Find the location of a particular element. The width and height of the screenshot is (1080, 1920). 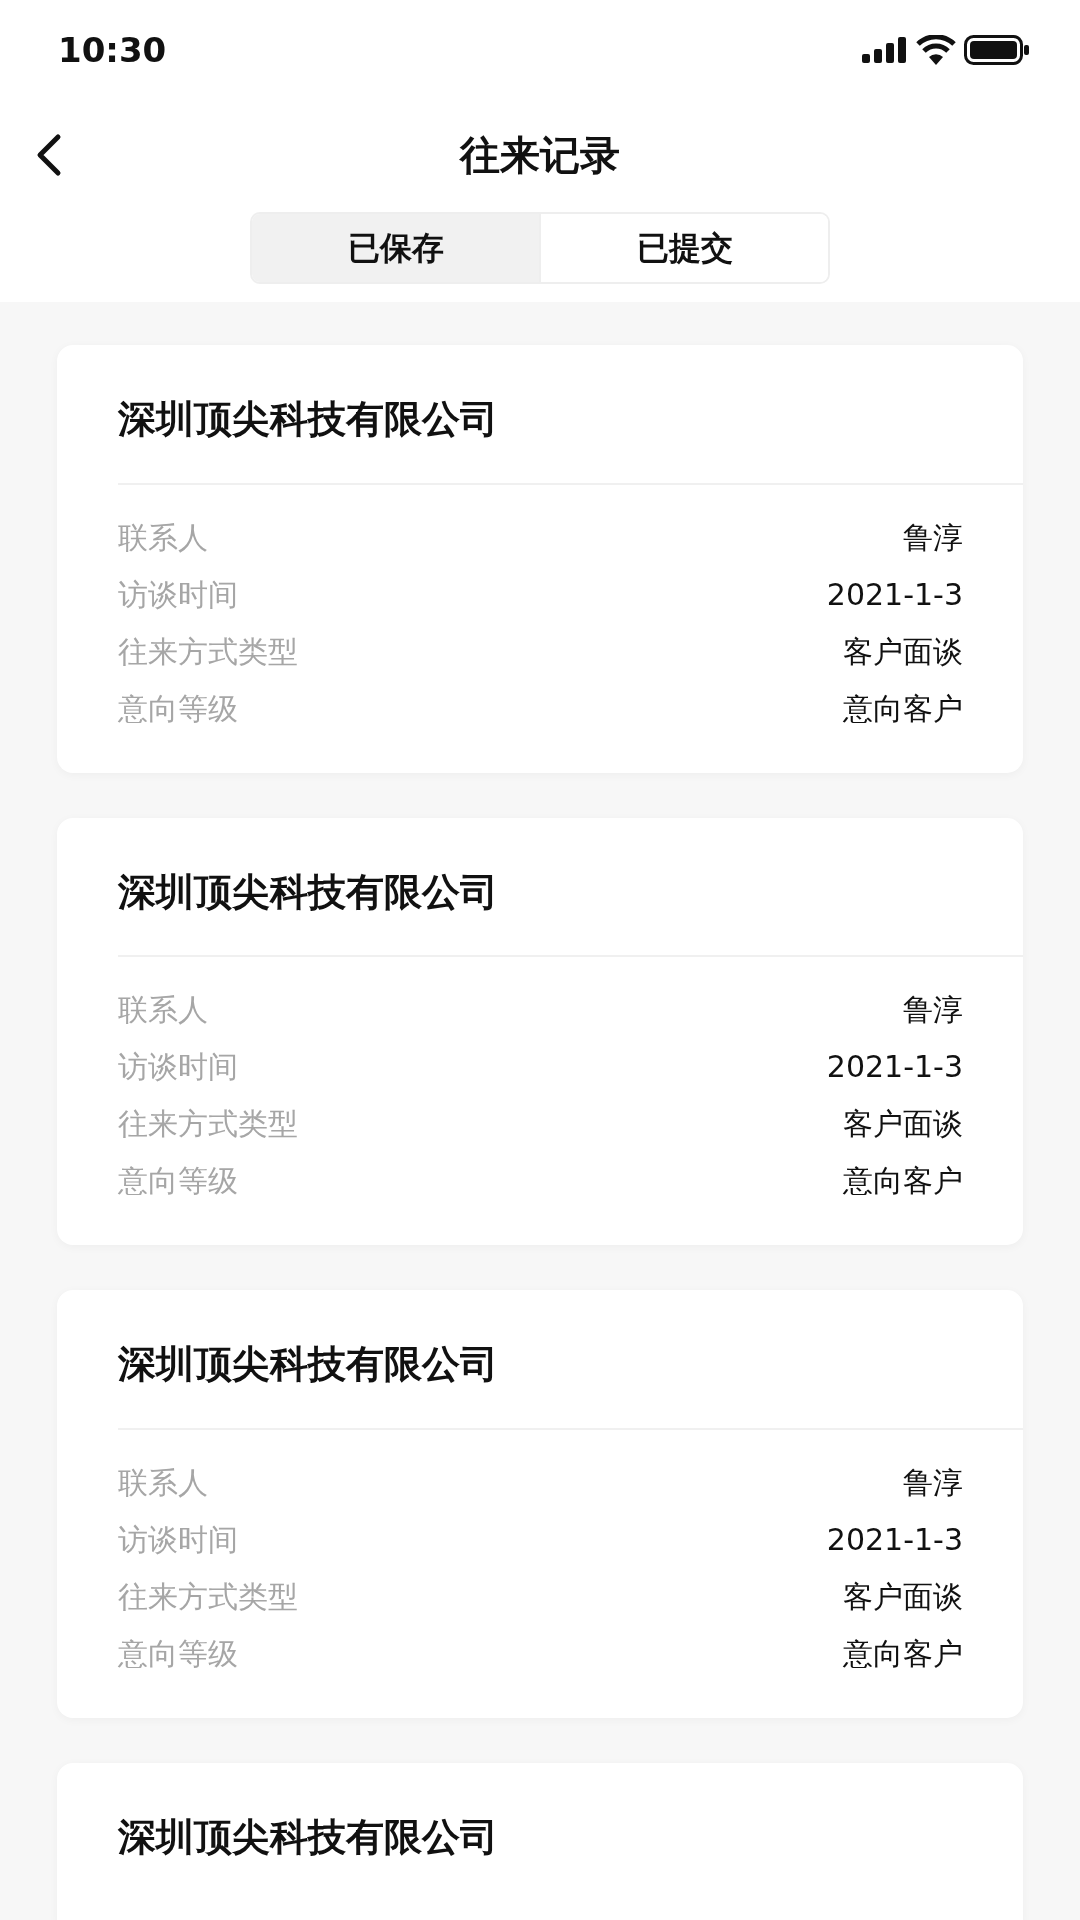

record-card: 深圳顶尖科技有限公司 is located at coordinates (540, 1841).